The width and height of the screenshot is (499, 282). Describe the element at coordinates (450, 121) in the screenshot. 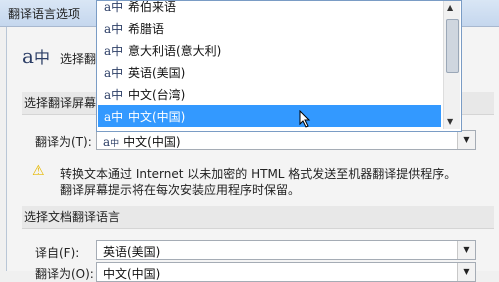

I see `scroll-down-icon: ▼` at that location.